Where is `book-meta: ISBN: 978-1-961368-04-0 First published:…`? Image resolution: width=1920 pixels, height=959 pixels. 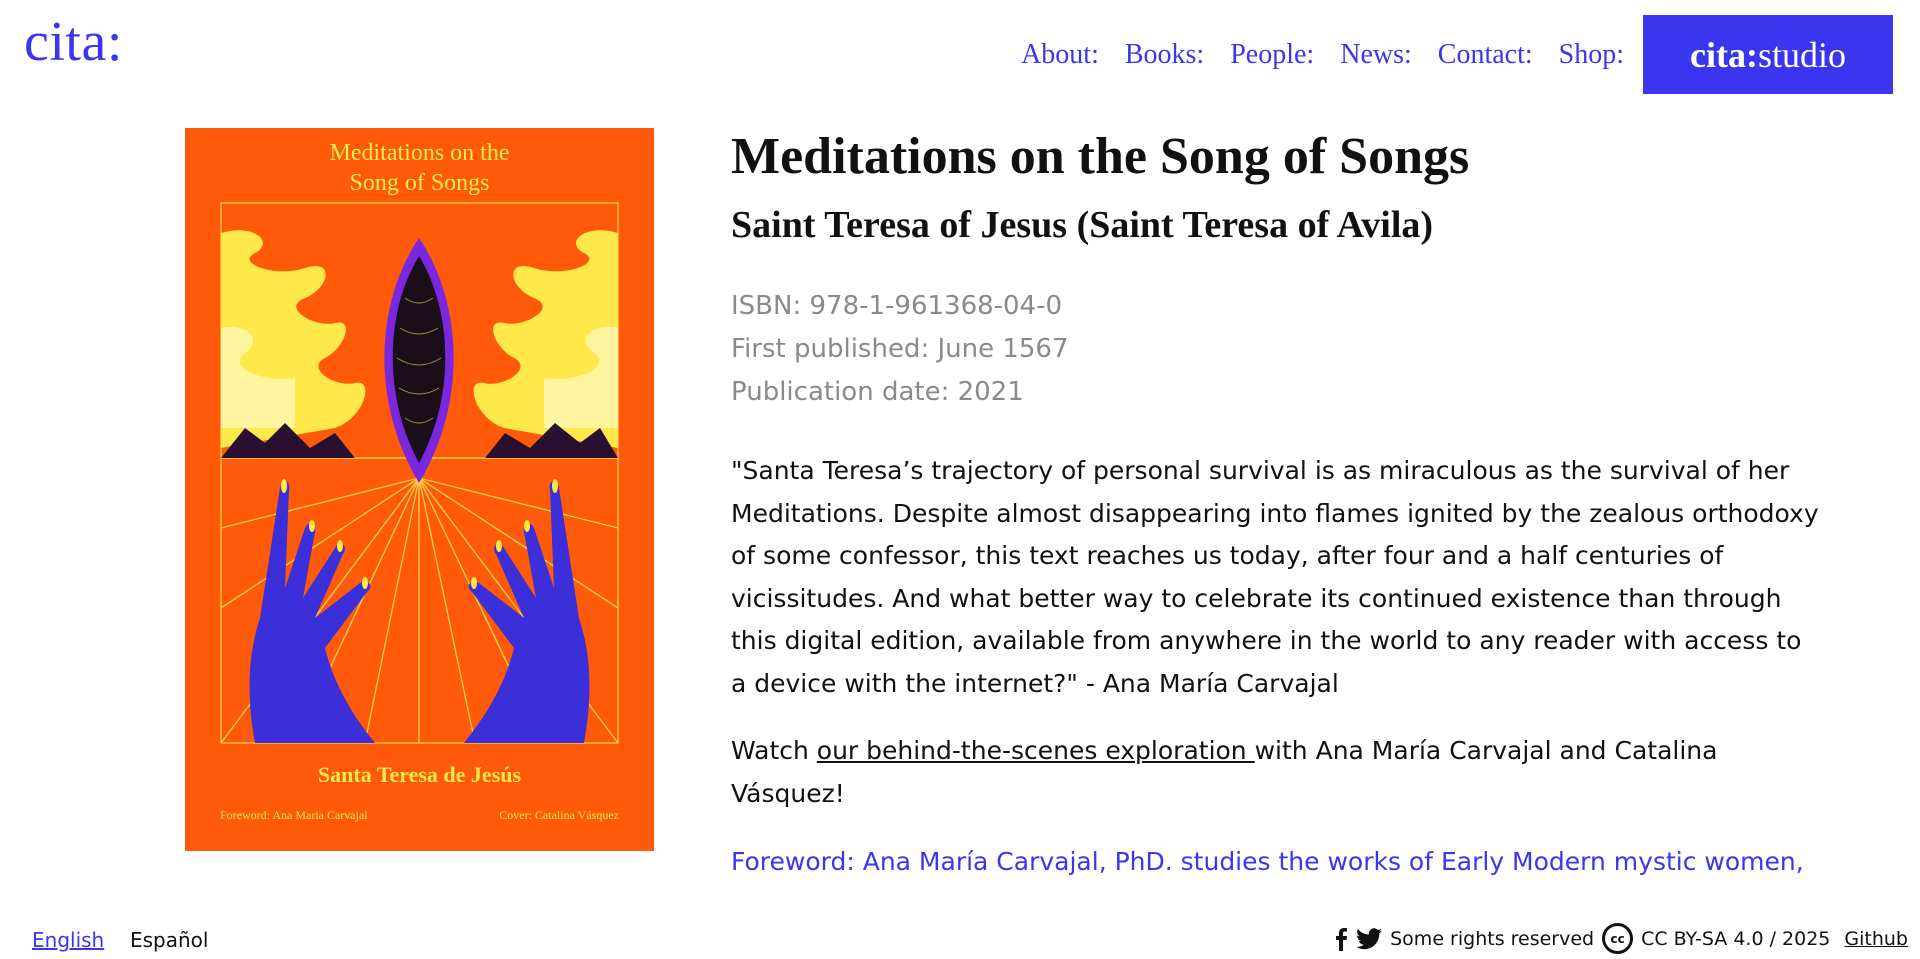 book-meta: ISBN: 978-1-961368-04-0 First published:… is located at coordinates (1281, 349).